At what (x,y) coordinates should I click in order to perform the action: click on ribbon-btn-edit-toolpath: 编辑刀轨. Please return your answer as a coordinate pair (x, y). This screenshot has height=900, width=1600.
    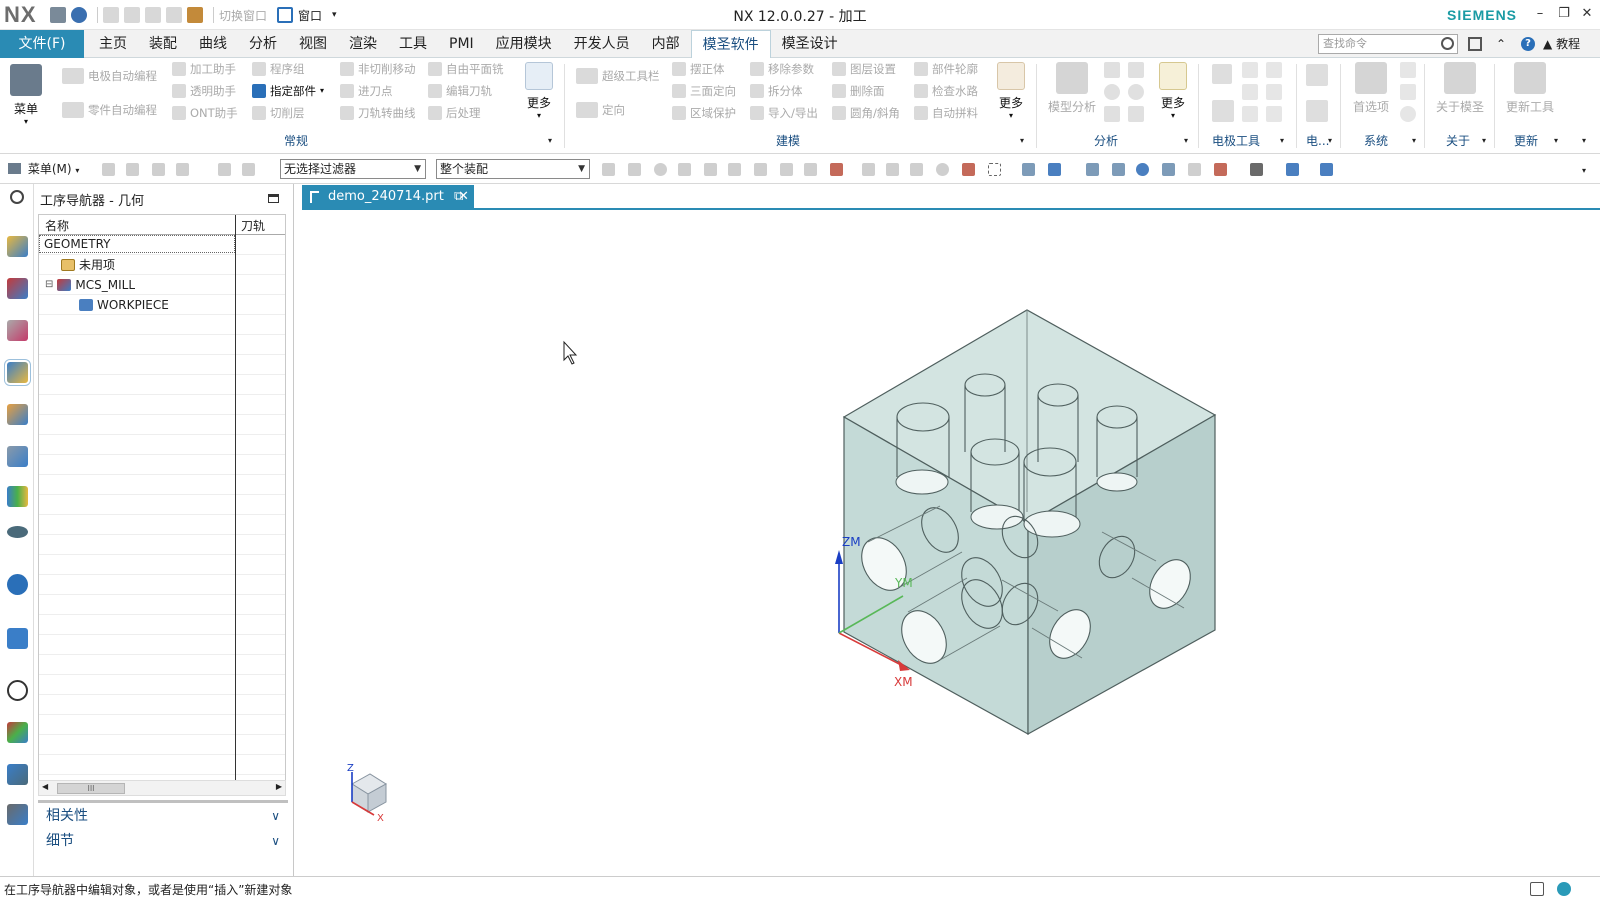
    Looking at the image, I should click on (460, 91).